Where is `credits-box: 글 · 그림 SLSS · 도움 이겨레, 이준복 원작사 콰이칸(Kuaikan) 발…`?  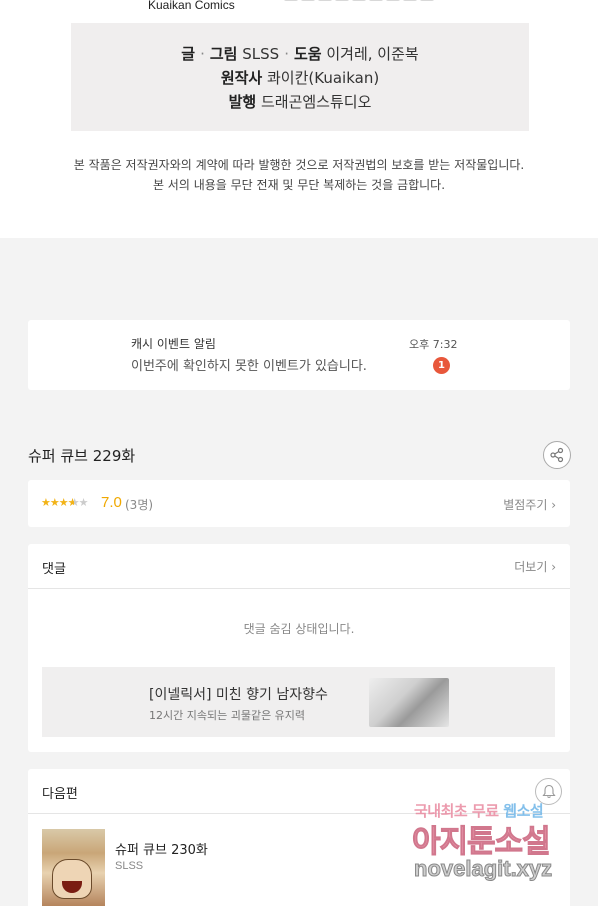
credits-box: 글 · 그림 SLSS · 도움 이겨레, 이준복 원작사 콰이칸(Kuaikan) 발… is located at coordinates (300, 77).